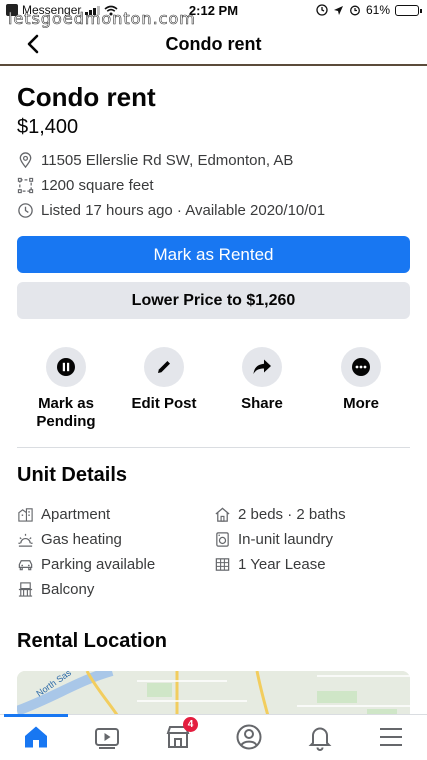  Describe the element at coordinates (107, 737) in the screenshot. I see `watch-video-icon` at that location.